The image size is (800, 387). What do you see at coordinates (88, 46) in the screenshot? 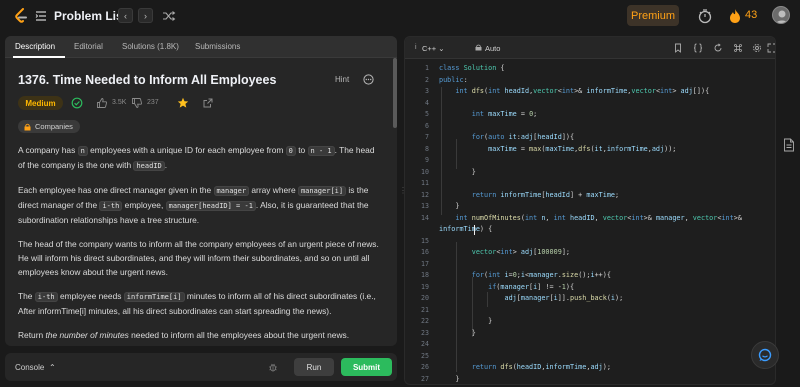
I see `tab-editorial: Editorial` at bounding box center [88, 46].